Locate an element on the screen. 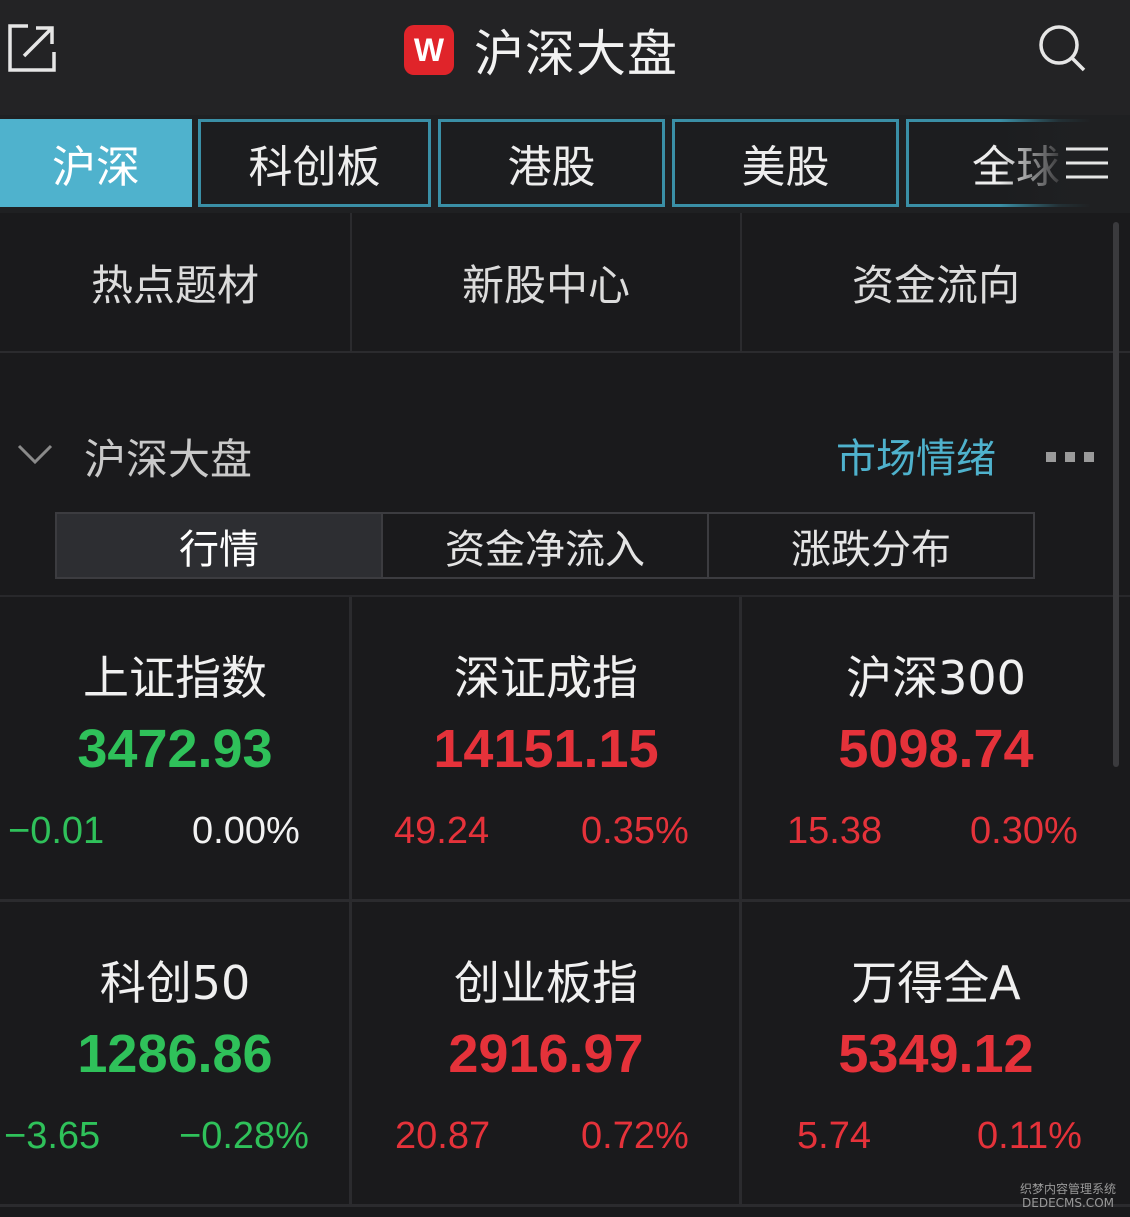  shortcut-fund-flow: 资金流向 is located at coordinates (936, 282).